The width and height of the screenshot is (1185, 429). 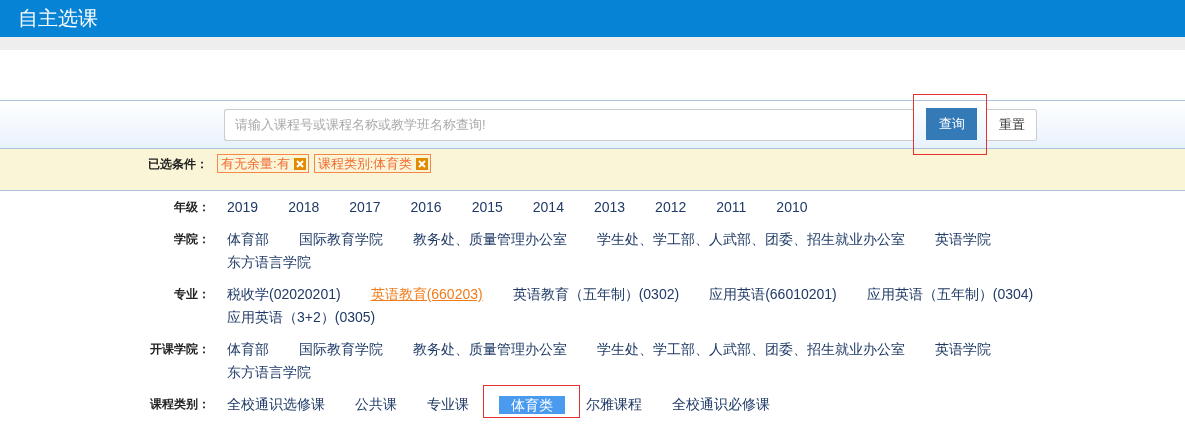 I want to click on filter-option: 2013, so click(x=609, y=207).